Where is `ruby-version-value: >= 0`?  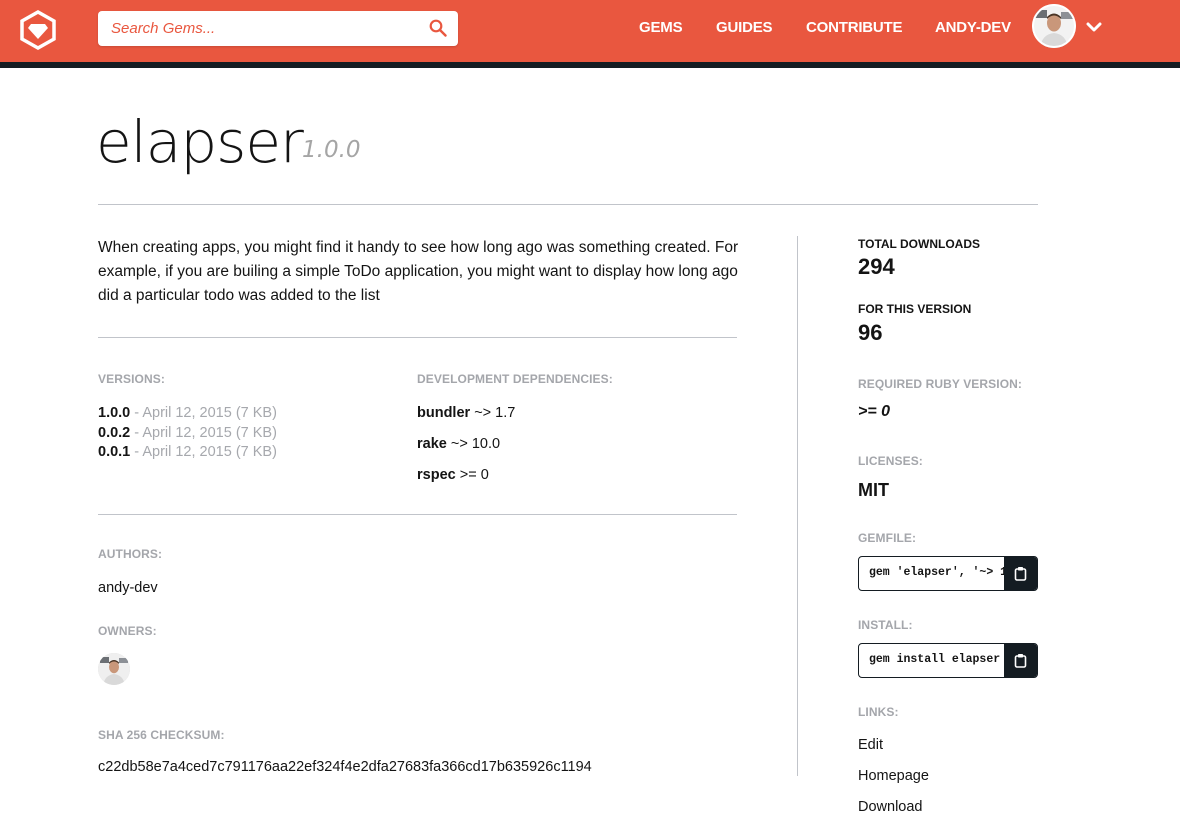 ruby-version-value: >= 0 is located at coordinates (874, 411).